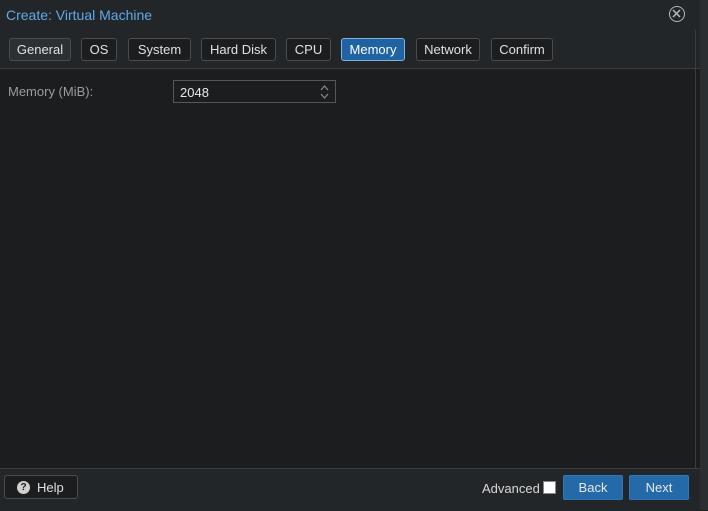 This screenshot has height=511, width=708. I want to click on dialog-title: Create: Virtual Machine, so click(79, 15).